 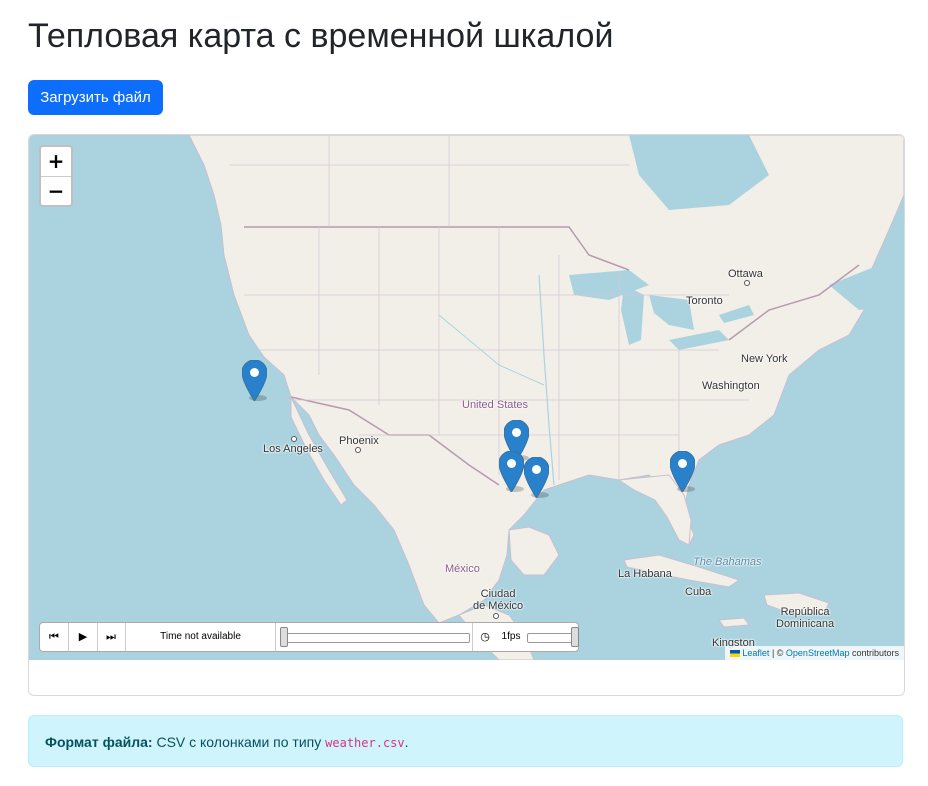 I want to click on label-la-habana: La Habana, so click(x=645, y=574).